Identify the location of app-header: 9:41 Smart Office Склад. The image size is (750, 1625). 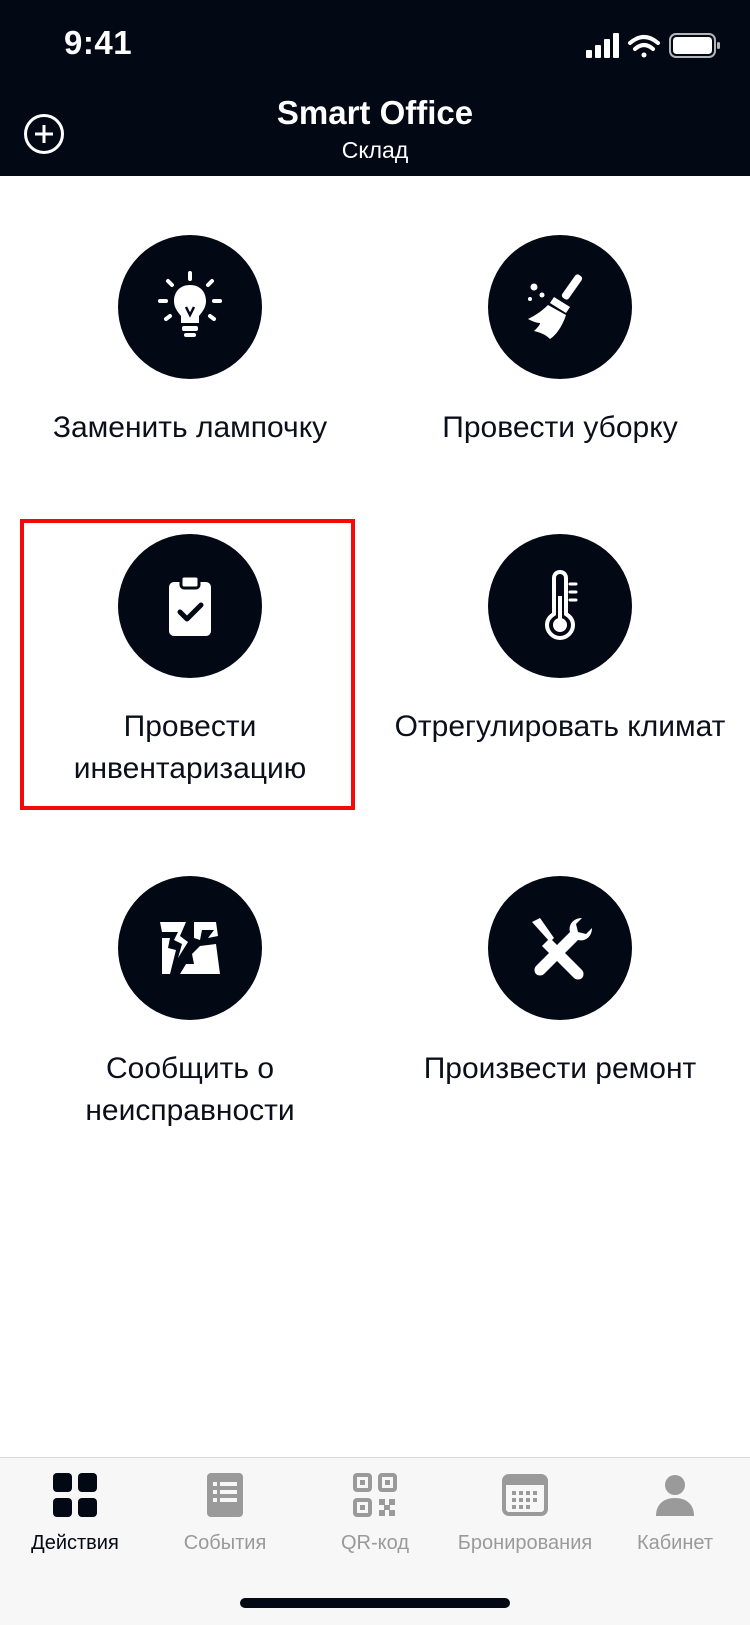
(375, 88).